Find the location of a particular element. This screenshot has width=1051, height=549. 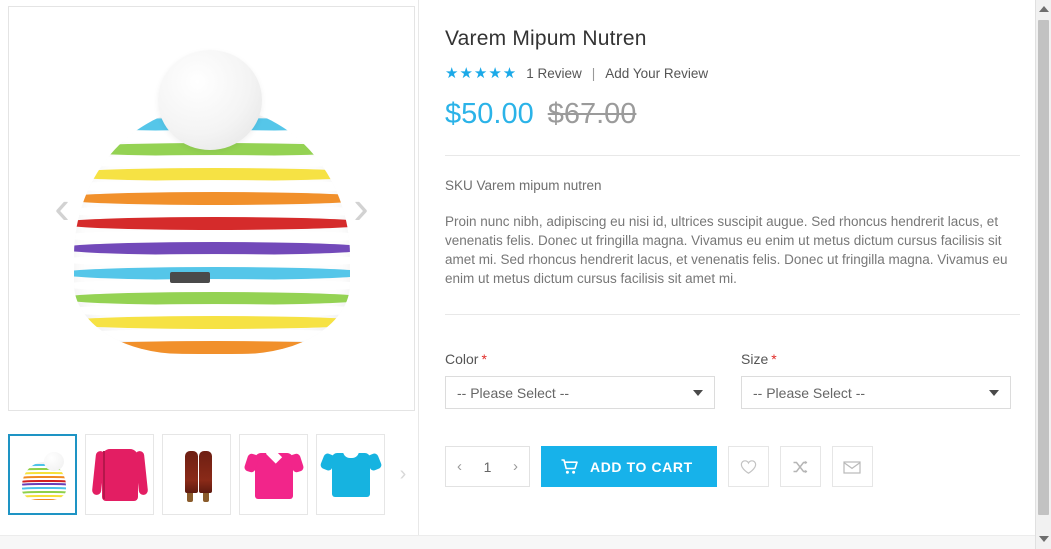

thumb-hat-pompom is located at coordinates (54, 461).